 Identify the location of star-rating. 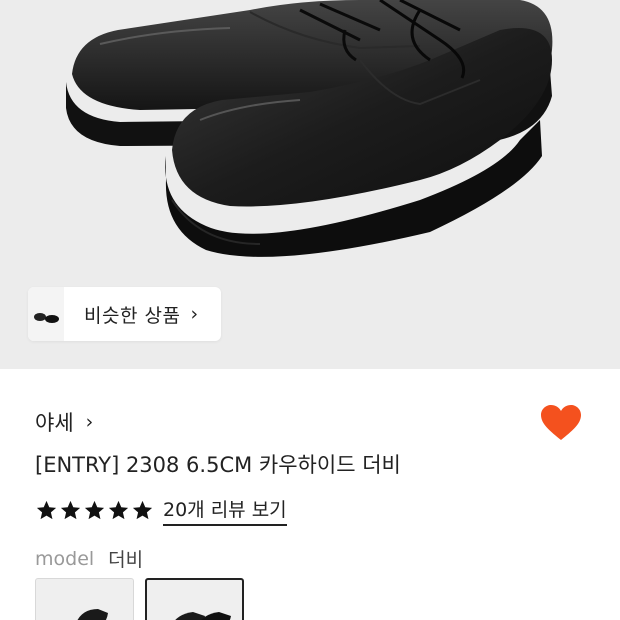
(95, 510).